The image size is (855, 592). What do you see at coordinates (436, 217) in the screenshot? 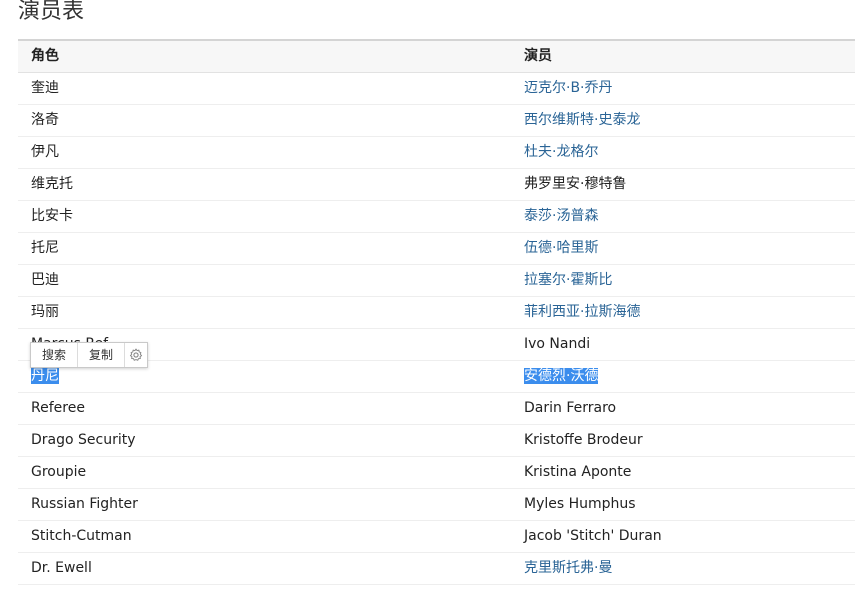
I see `table-row: 比安卡 泰莎·汤普森` at bounding box center [436, 217].